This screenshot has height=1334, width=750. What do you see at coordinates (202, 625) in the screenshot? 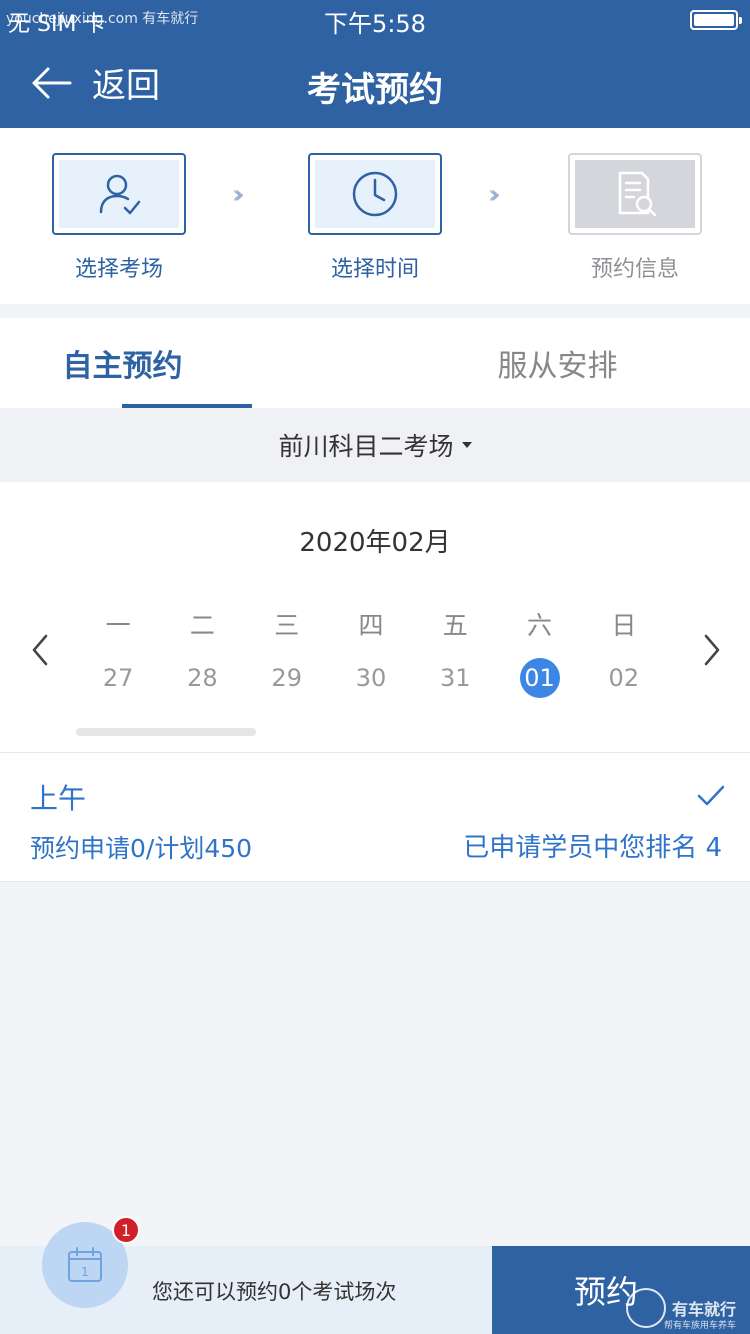
I see `weekday-label: 二` at bounding box center [202, 625].